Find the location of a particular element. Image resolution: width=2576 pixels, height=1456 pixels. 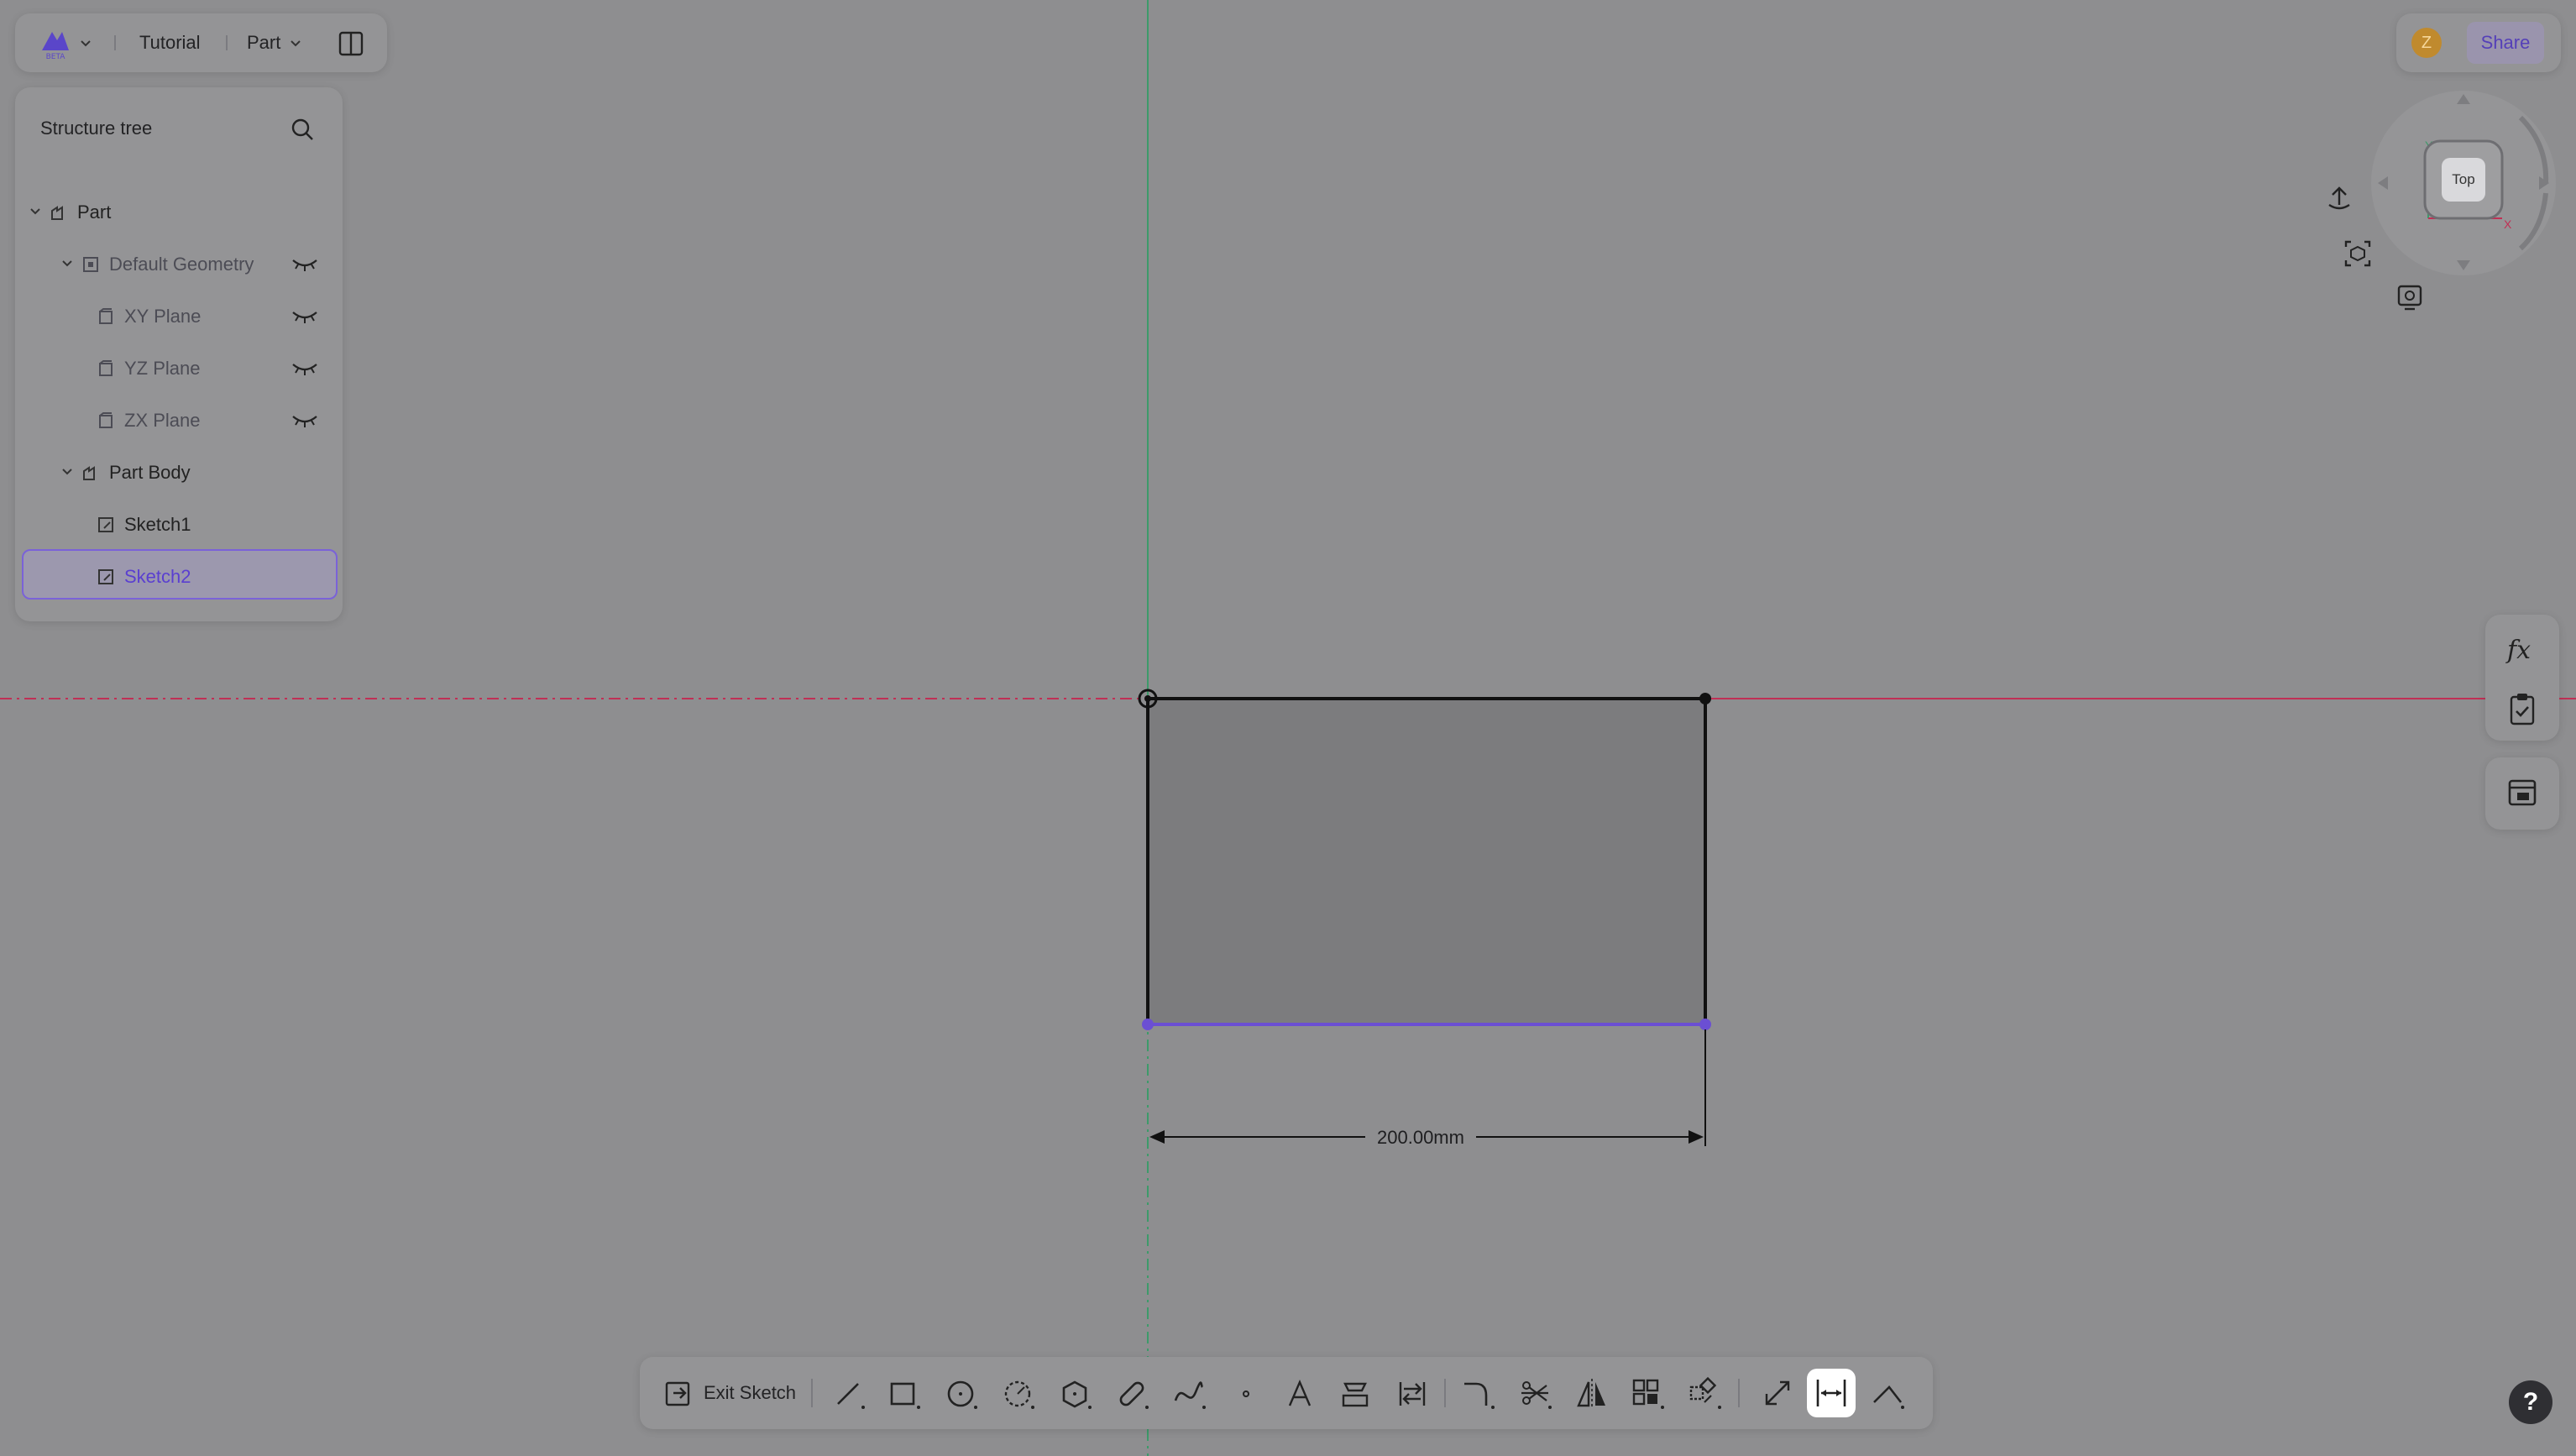

polygon-tool-icon is located at coordinates (1076, 1393).